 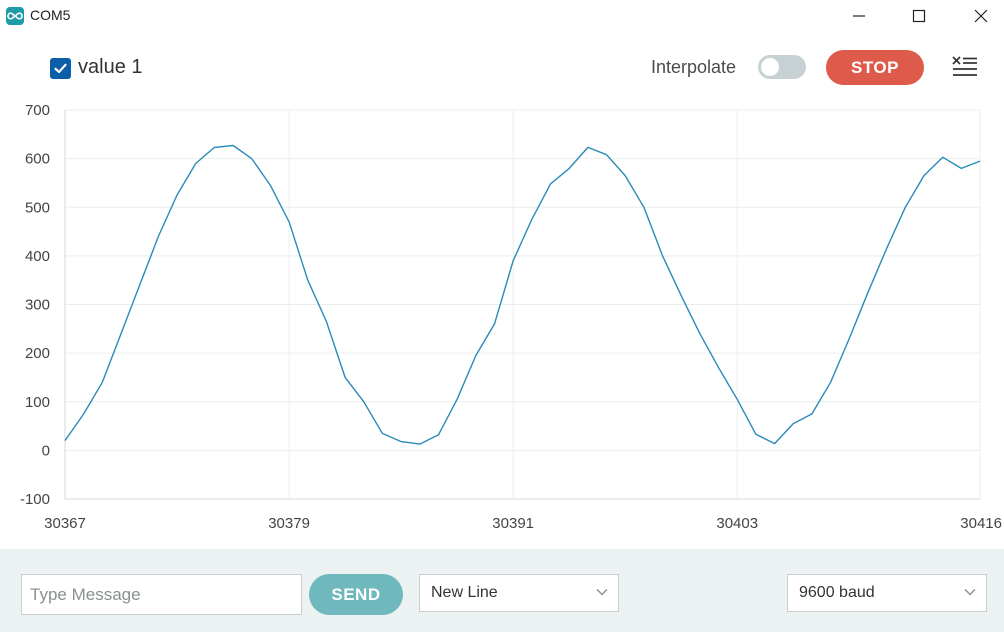 I want to click on send-button: SEND, so click(x=356, y=594).